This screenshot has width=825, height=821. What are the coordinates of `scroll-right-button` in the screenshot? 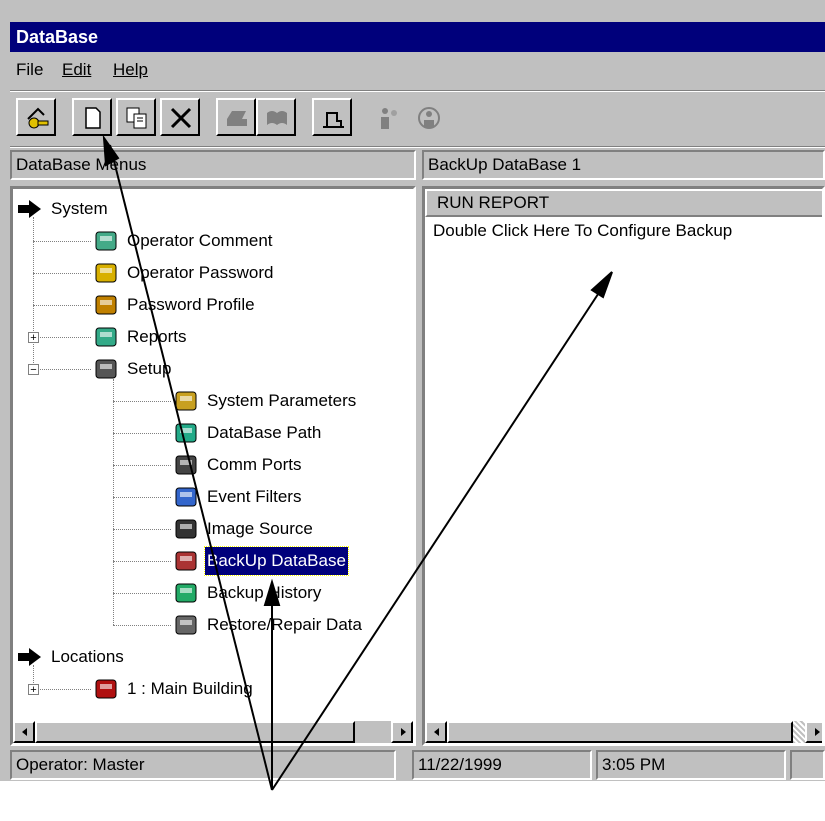 It's located at (402, 732).